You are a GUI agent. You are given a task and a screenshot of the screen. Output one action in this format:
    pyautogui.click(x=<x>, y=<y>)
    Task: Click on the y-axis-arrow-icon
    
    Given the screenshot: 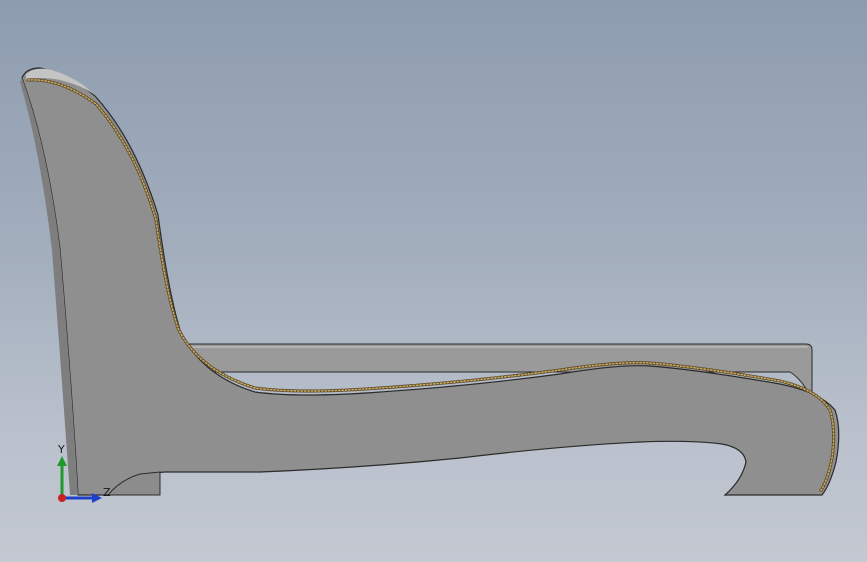 What is the action you would take?
    pyautogui.click(x=62, y=461)
    